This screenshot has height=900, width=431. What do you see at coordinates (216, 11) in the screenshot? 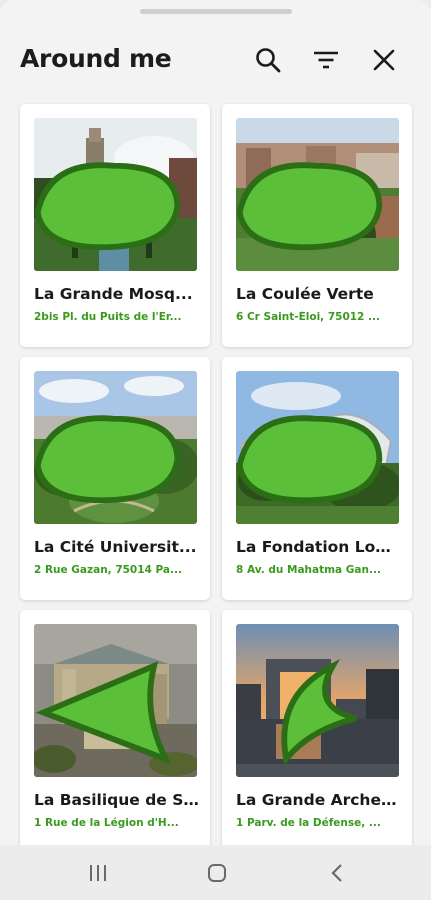
I see `drag-handle` at bounding box center [216, 11].